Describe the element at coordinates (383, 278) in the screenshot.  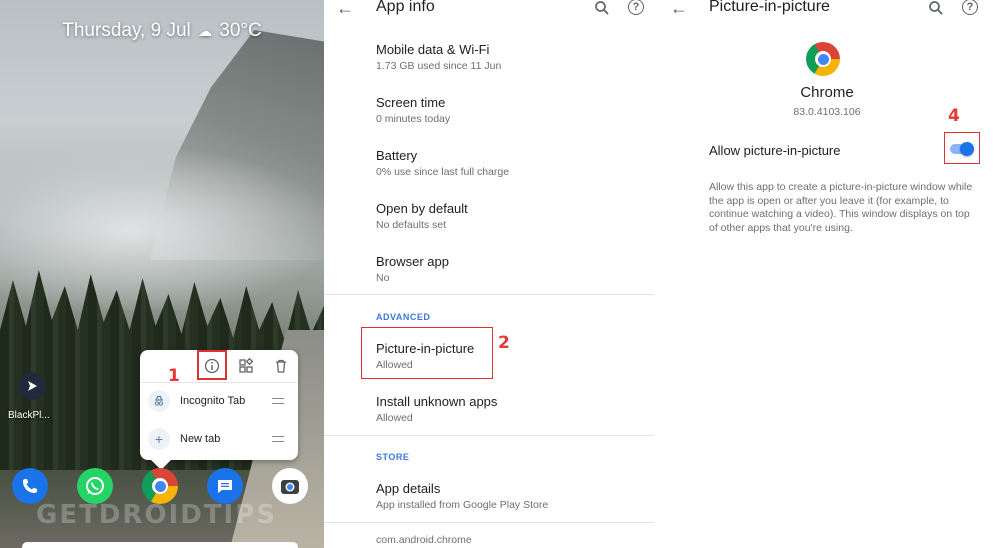
I see `item-subtitle: No` at that location.